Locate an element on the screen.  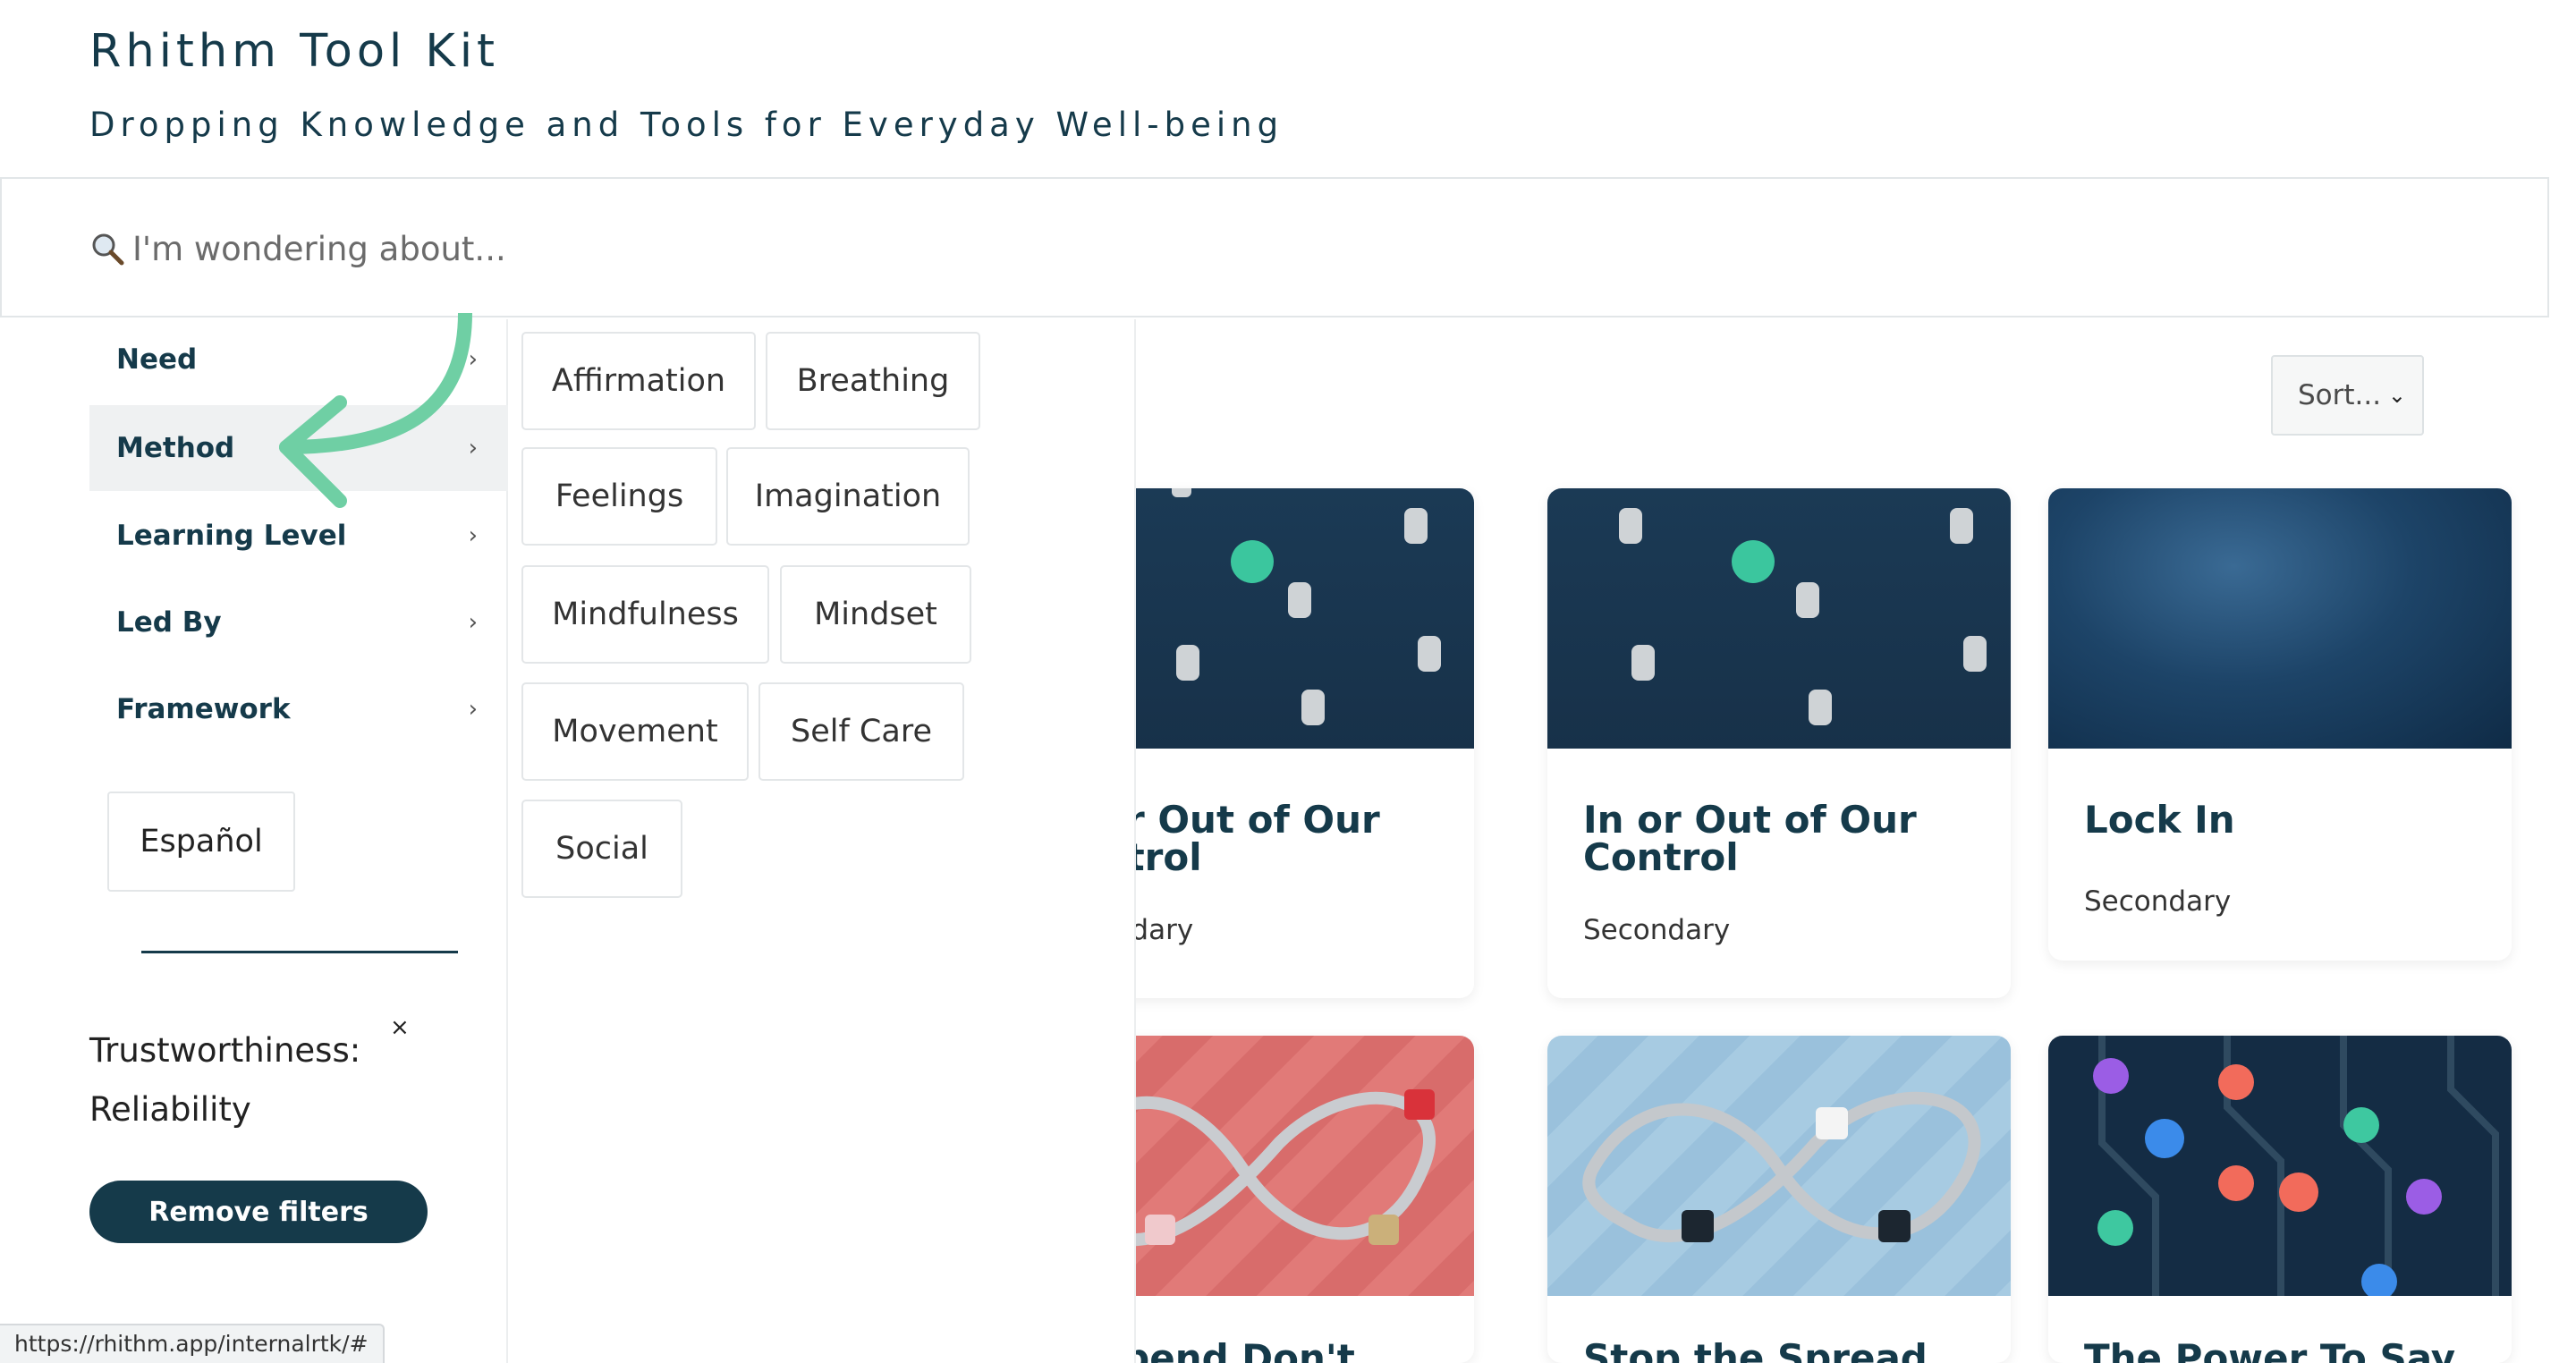
search-bar is located at coordinates (1274, 247).